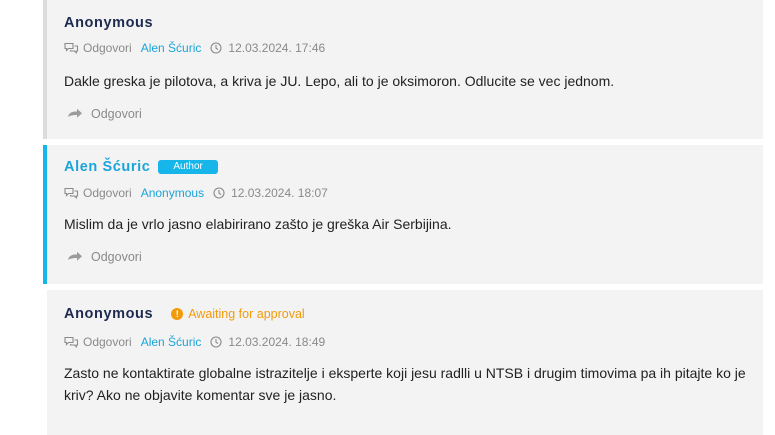 This screenshot has width=775, height=435. I want to click on comment-author: Alen Šćuric, so click(107, 167).